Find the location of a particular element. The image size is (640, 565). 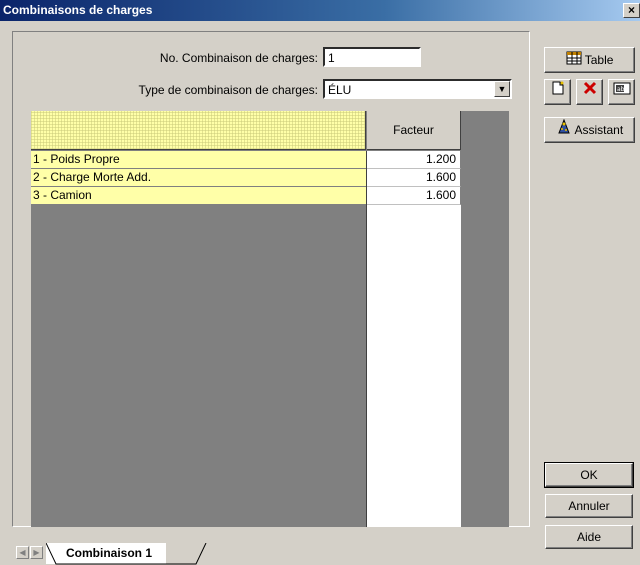

table-button: Table is located at coordinates (589, 60).